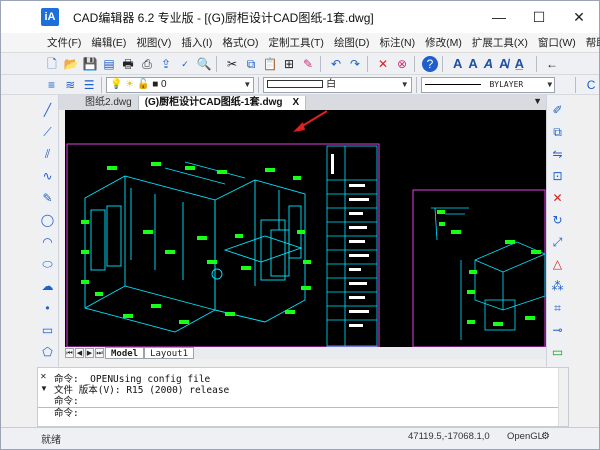 This screenshot has height=450, width=600. I want to click on rotate-icon: ↻, so click(558, 220).